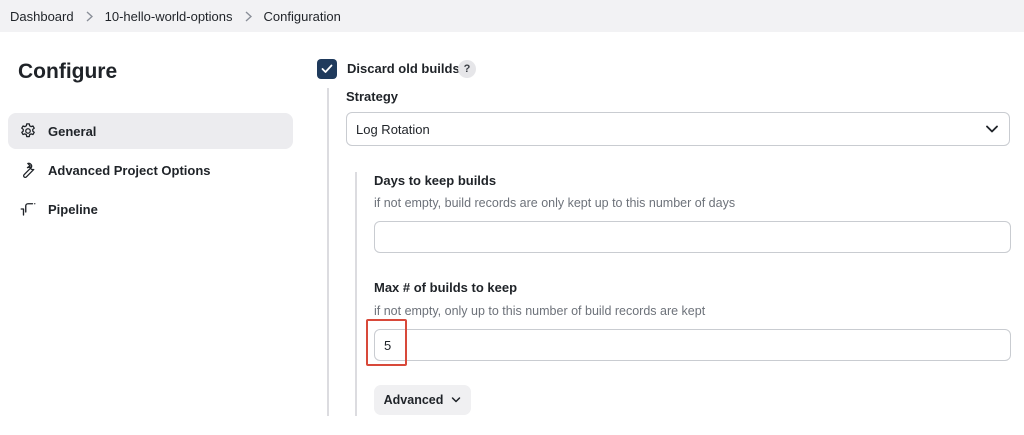 The height and width of the screenshot is (435, 1024). What do you see at coordinates (302, 16) in the screenshot?
I see `breadcrumb-configuration: Configuration` at bounding box center [302, 16].